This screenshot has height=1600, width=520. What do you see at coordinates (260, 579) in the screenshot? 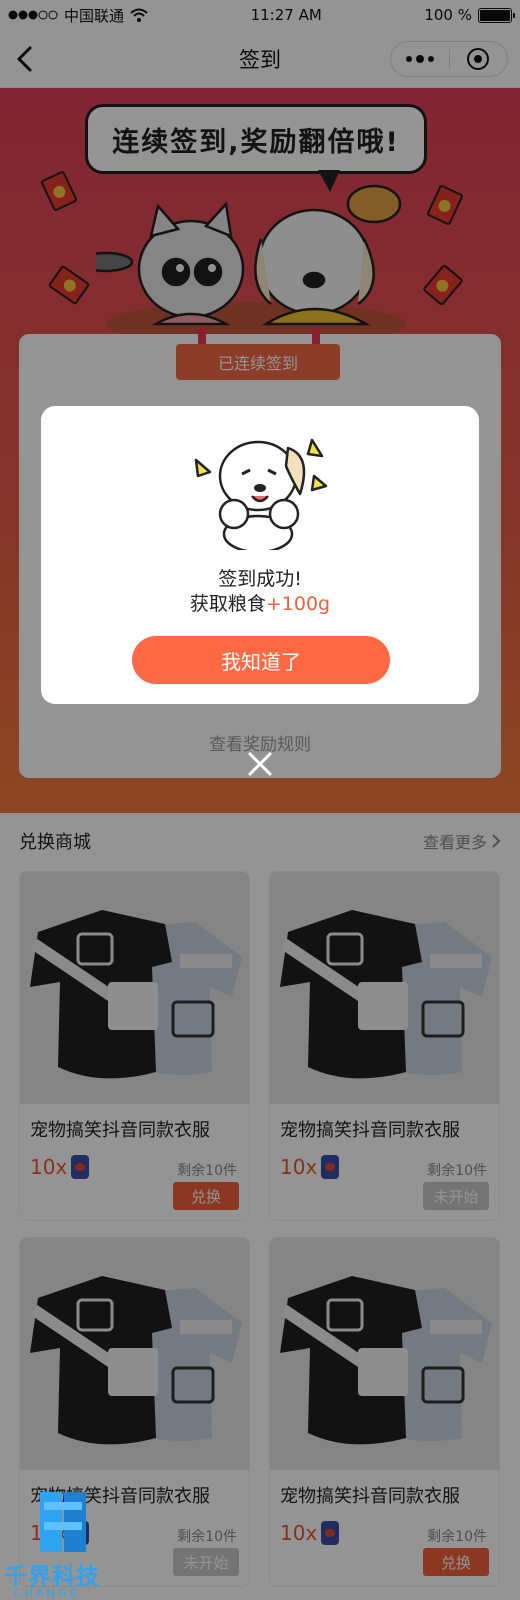
I see `success-title: 签到成功!` at bounding box center [260, 579].